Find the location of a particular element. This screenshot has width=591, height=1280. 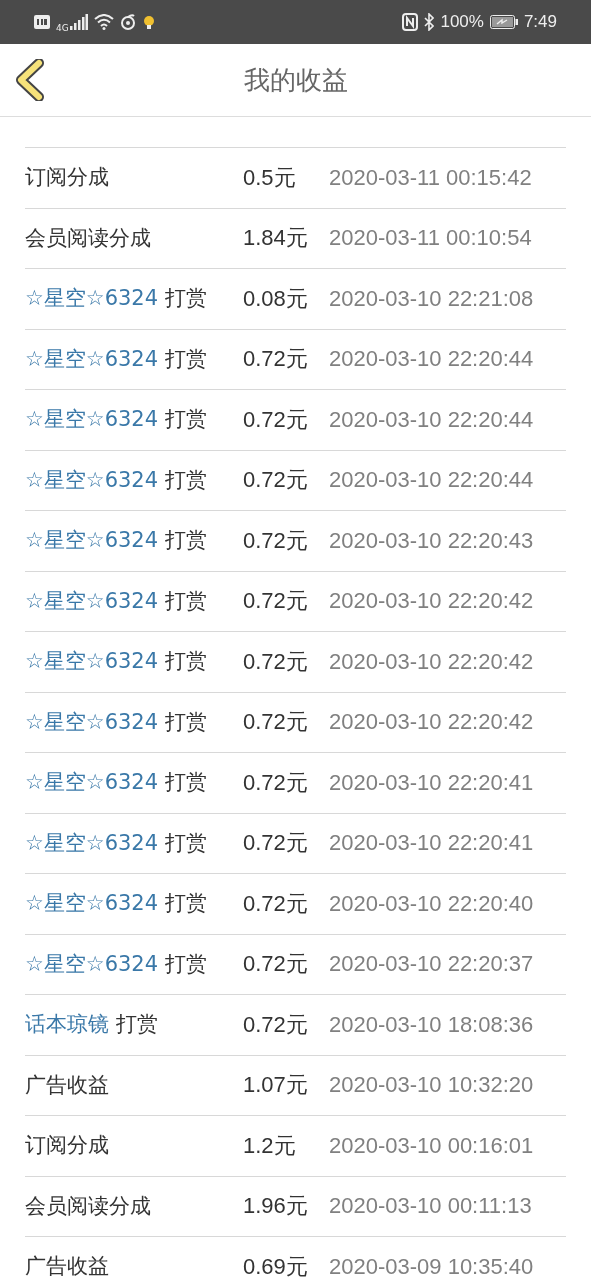

nfc-icon is located at coordinates (410, 22).